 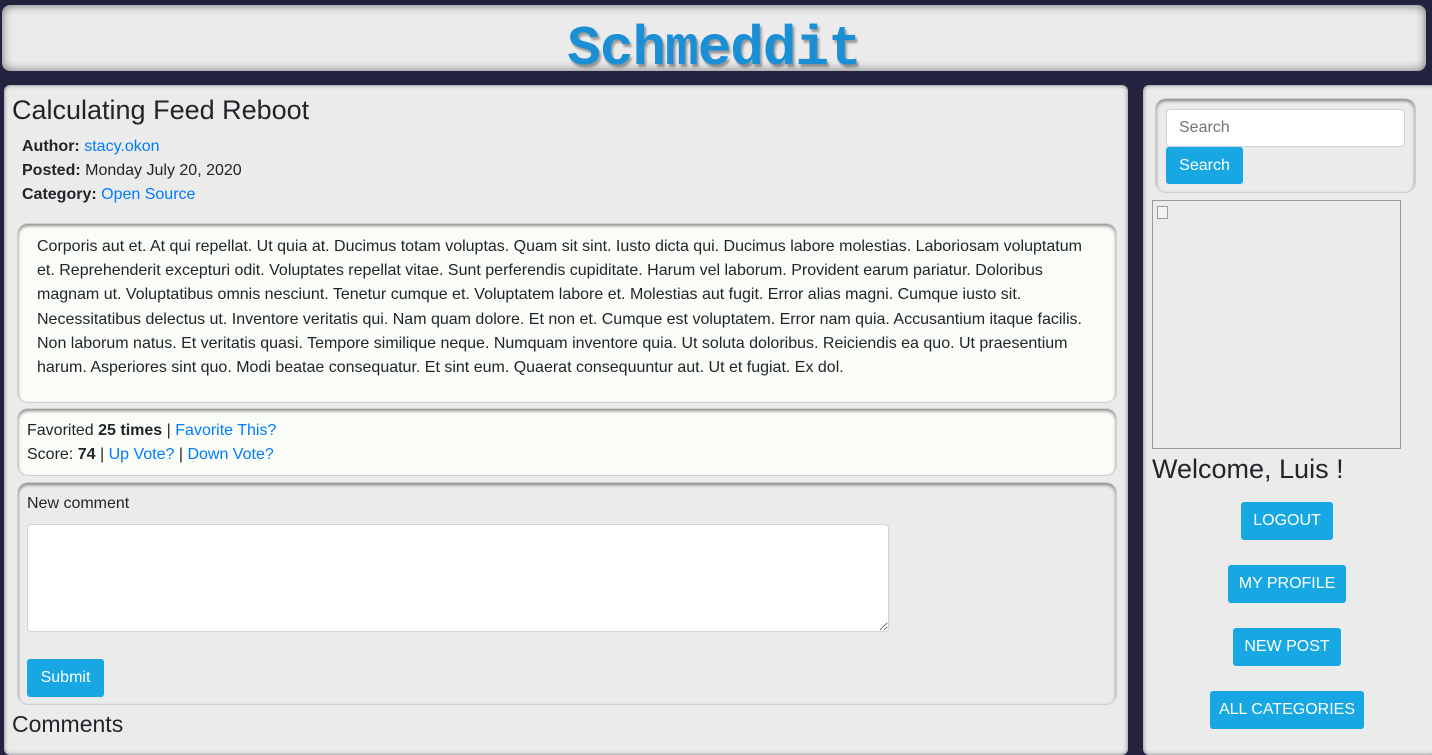 What do you see at coordinates (163, 170) in the screenshot?
I see `posted-date: Monday July 20, 2020` at bounding box center [163, 170].